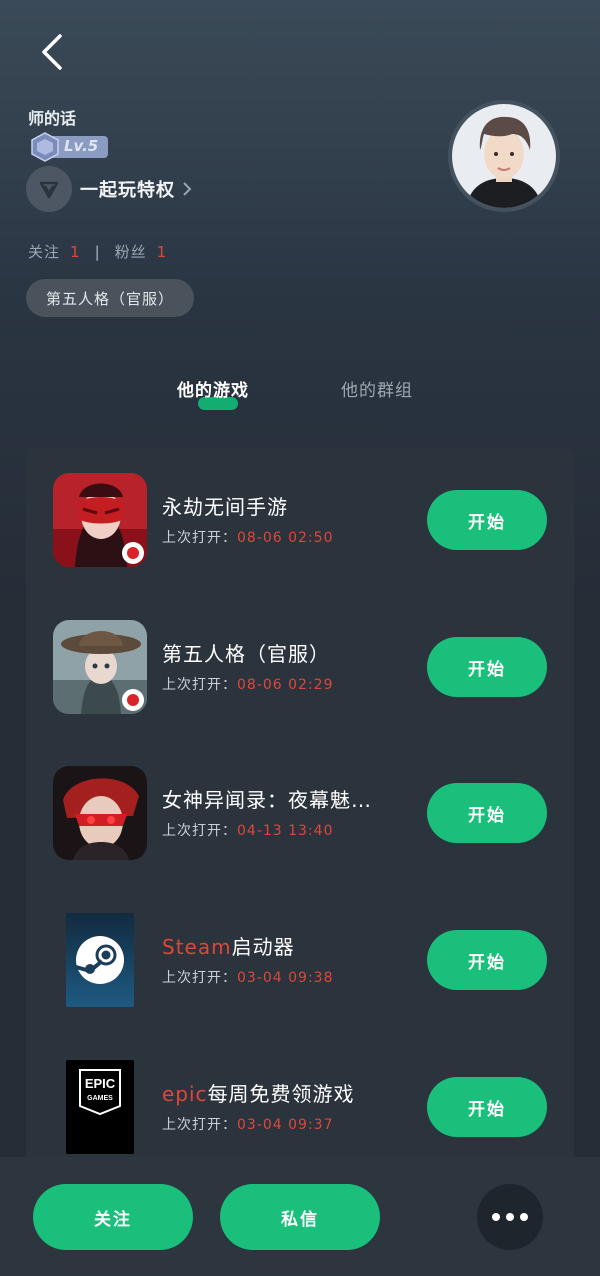 Image resolution: width=600 pixels, height=1276 pixels. I want to click on level-label: Lv.5, so click(81, 146).